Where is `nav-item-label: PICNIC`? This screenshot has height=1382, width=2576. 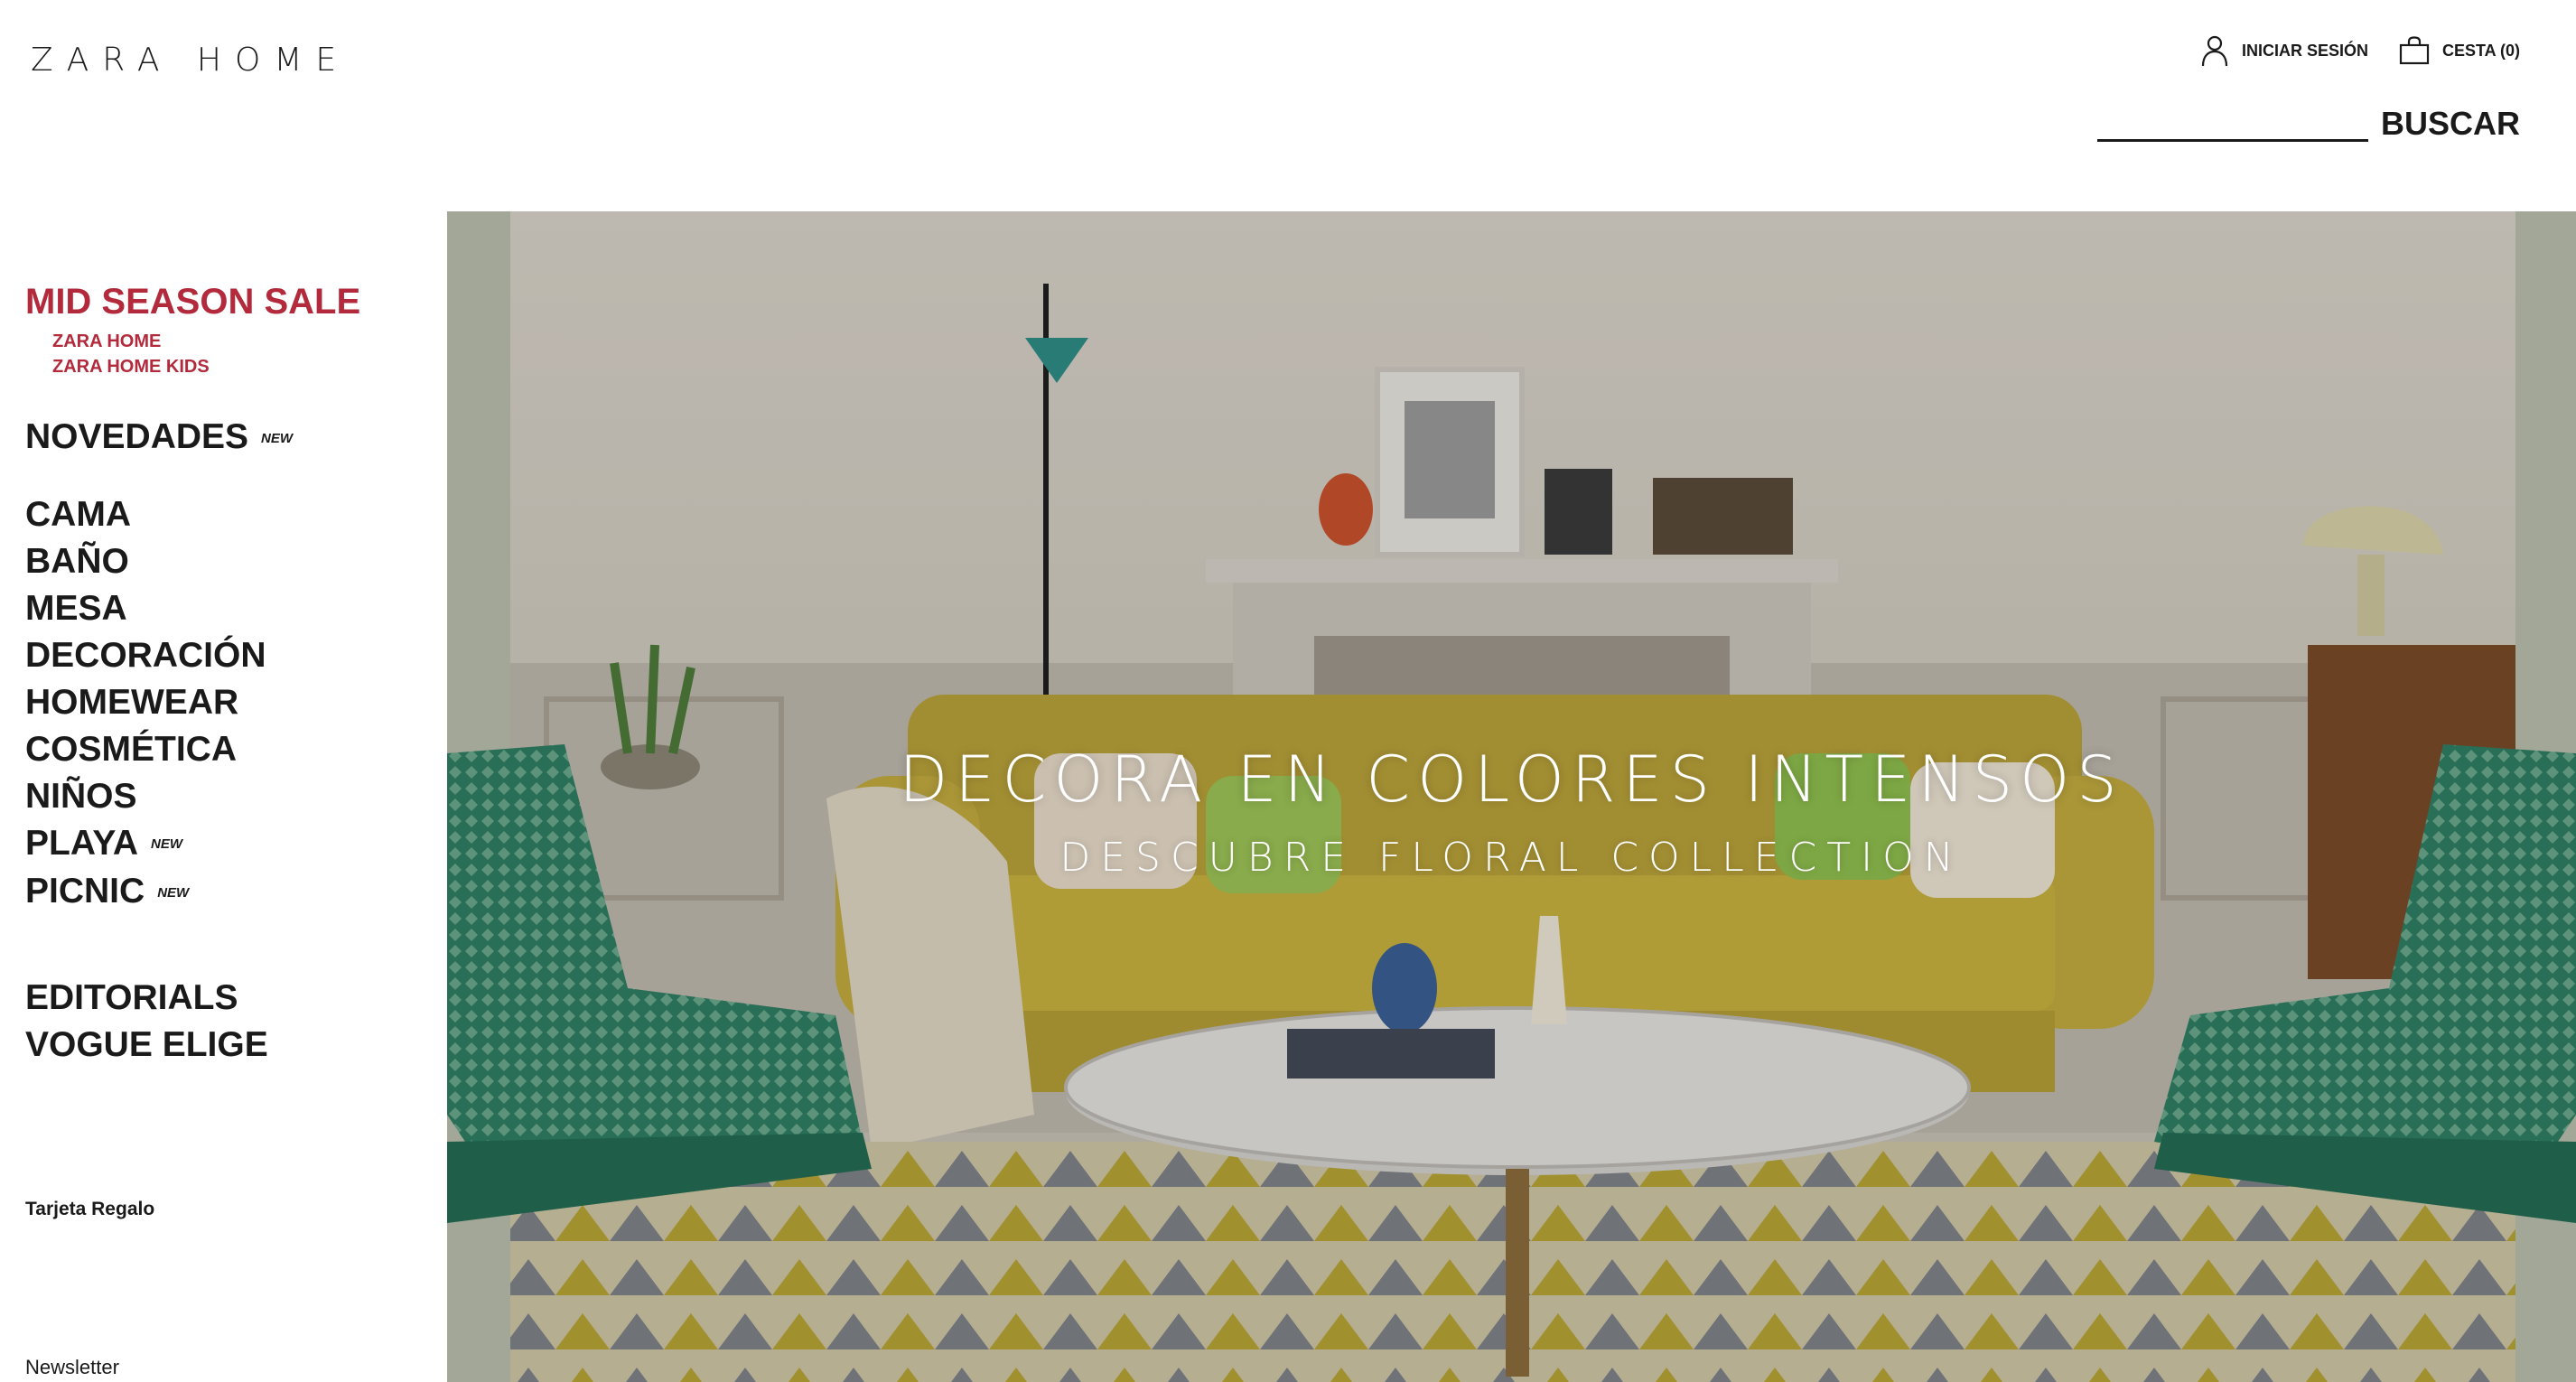 nav-item-label: PICNIC is located at coordinates (85, 891).